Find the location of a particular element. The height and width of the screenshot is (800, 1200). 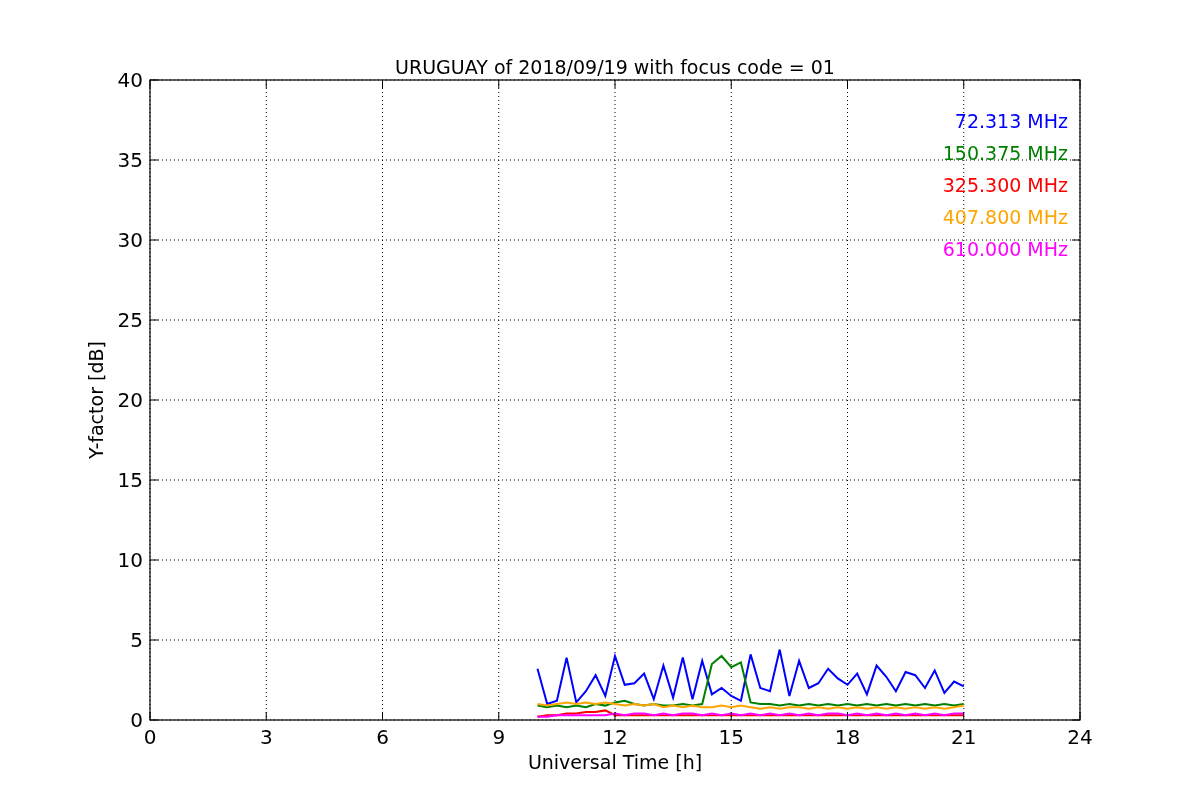

legend-label: 407.800 MHz is located at coordinates (1005, 217).